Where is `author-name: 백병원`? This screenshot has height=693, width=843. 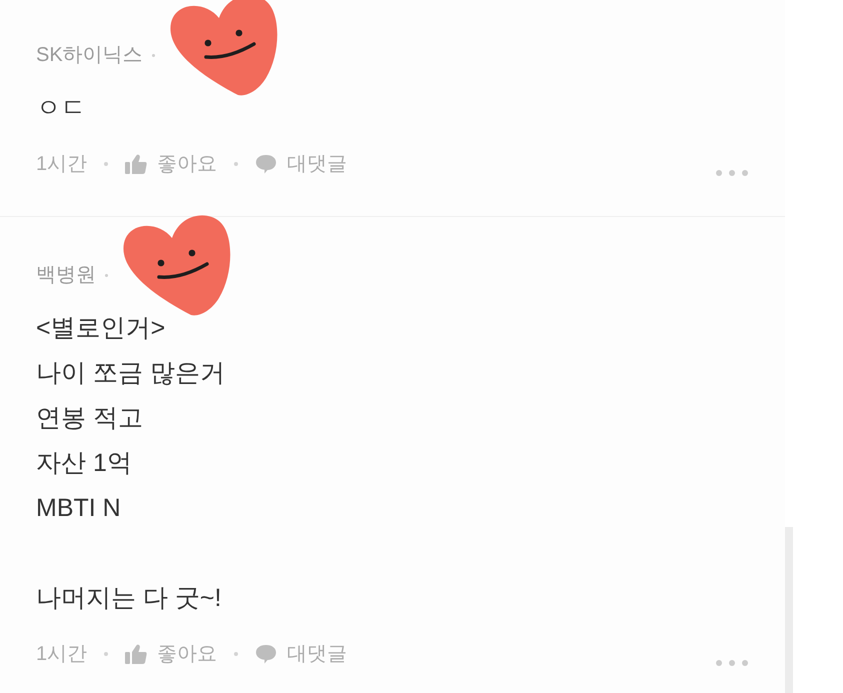
author-name: 백병원 is located at coordinates (66, 275).